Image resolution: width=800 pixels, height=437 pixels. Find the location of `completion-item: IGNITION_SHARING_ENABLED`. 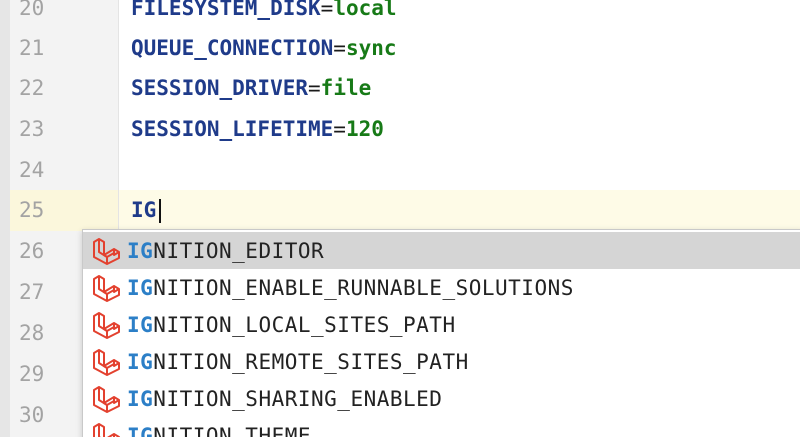

completion-item: IGNITION_SHARING_ENABLED is located at coordinates (441, 398).